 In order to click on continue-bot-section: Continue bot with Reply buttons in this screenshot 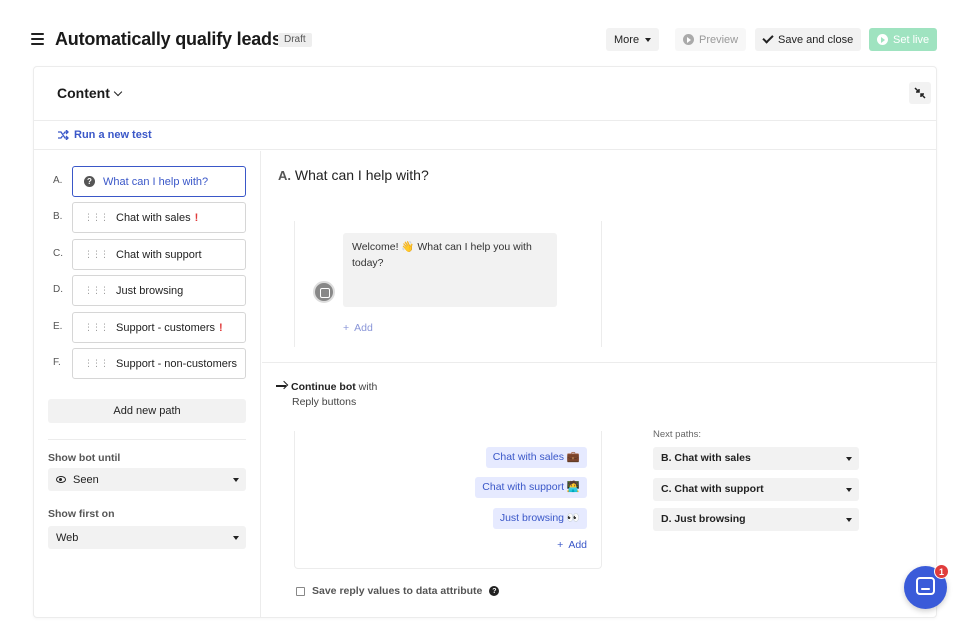, I will do `click(326, 395)`.